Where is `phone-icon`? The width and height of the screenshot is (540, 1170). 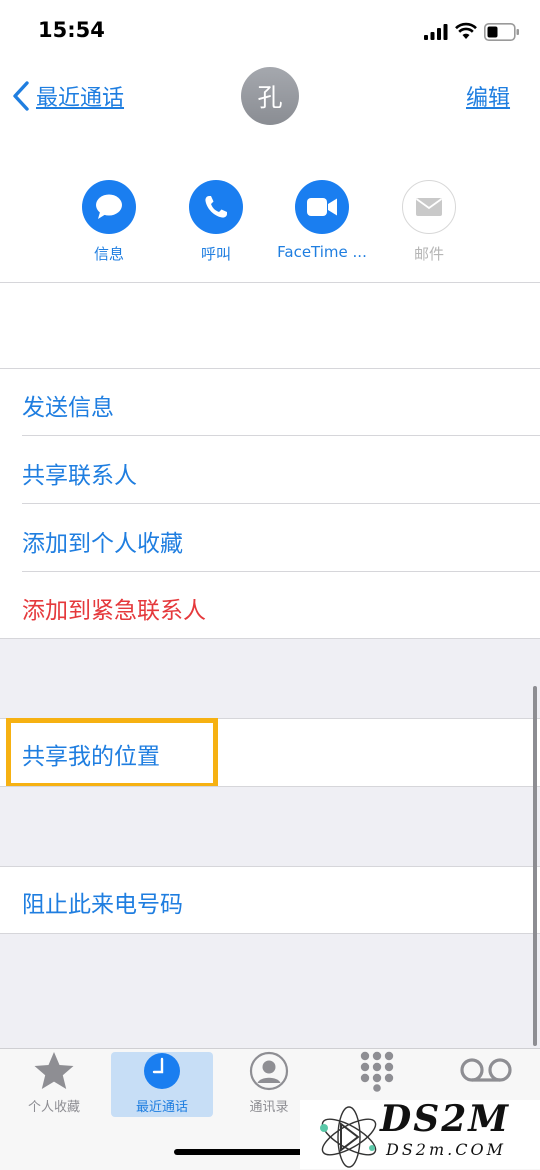 phone-icon is located at coordinates (216, 207).